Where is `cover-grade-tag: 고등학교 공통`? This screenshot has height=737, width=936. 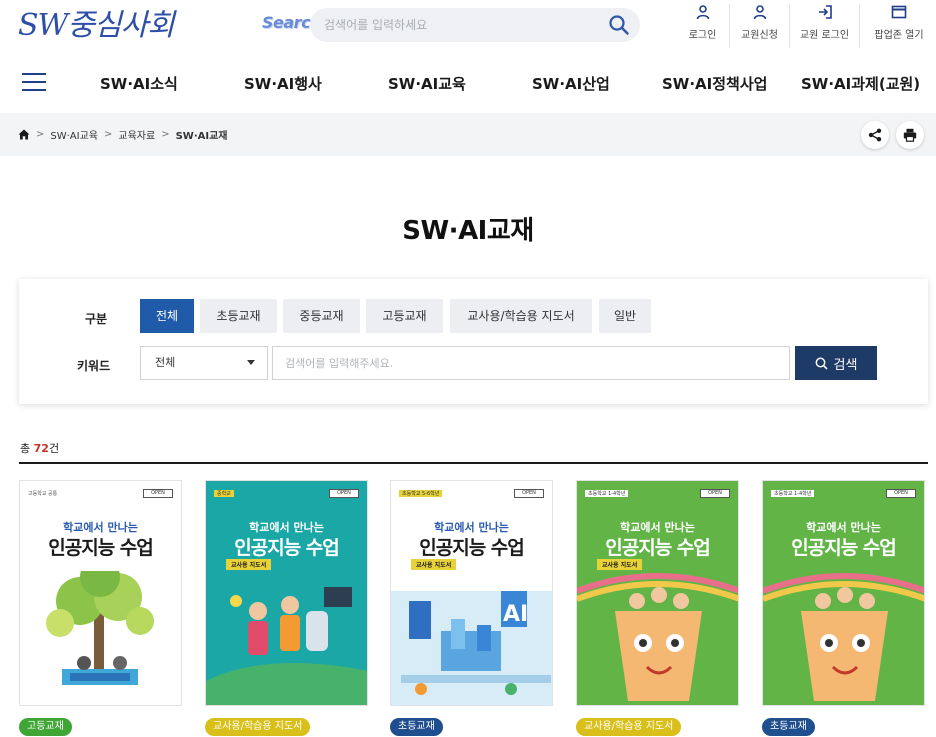
cover-grade-tag: 고등학교 공통 is located at coordinates (43, 494).